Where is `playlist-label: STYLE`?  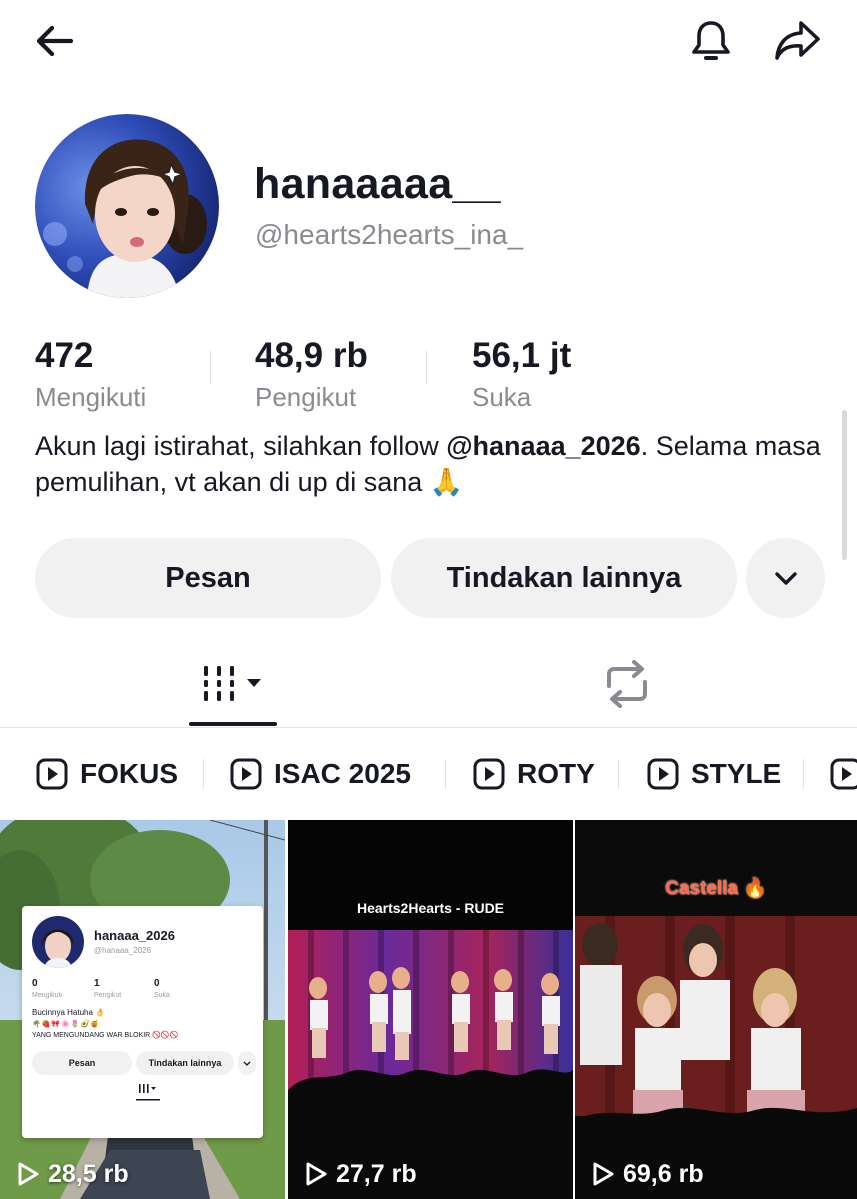
playlist-label: STYLE is located at coordinates (736, 773).